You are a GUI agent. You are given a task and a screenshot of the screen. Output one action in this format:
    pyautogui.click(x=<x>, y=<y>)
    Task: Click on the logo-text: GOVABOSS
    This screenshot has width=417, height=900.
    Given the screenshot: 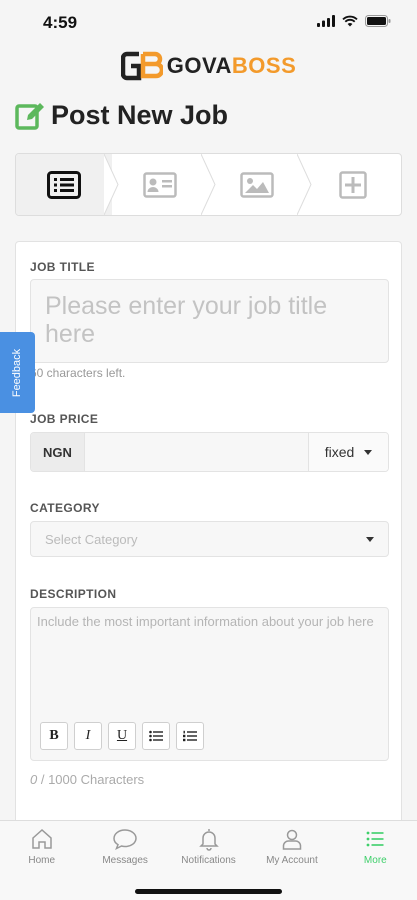 What is the action you would take?
    pyautogui.click(x=232, y=66)
    